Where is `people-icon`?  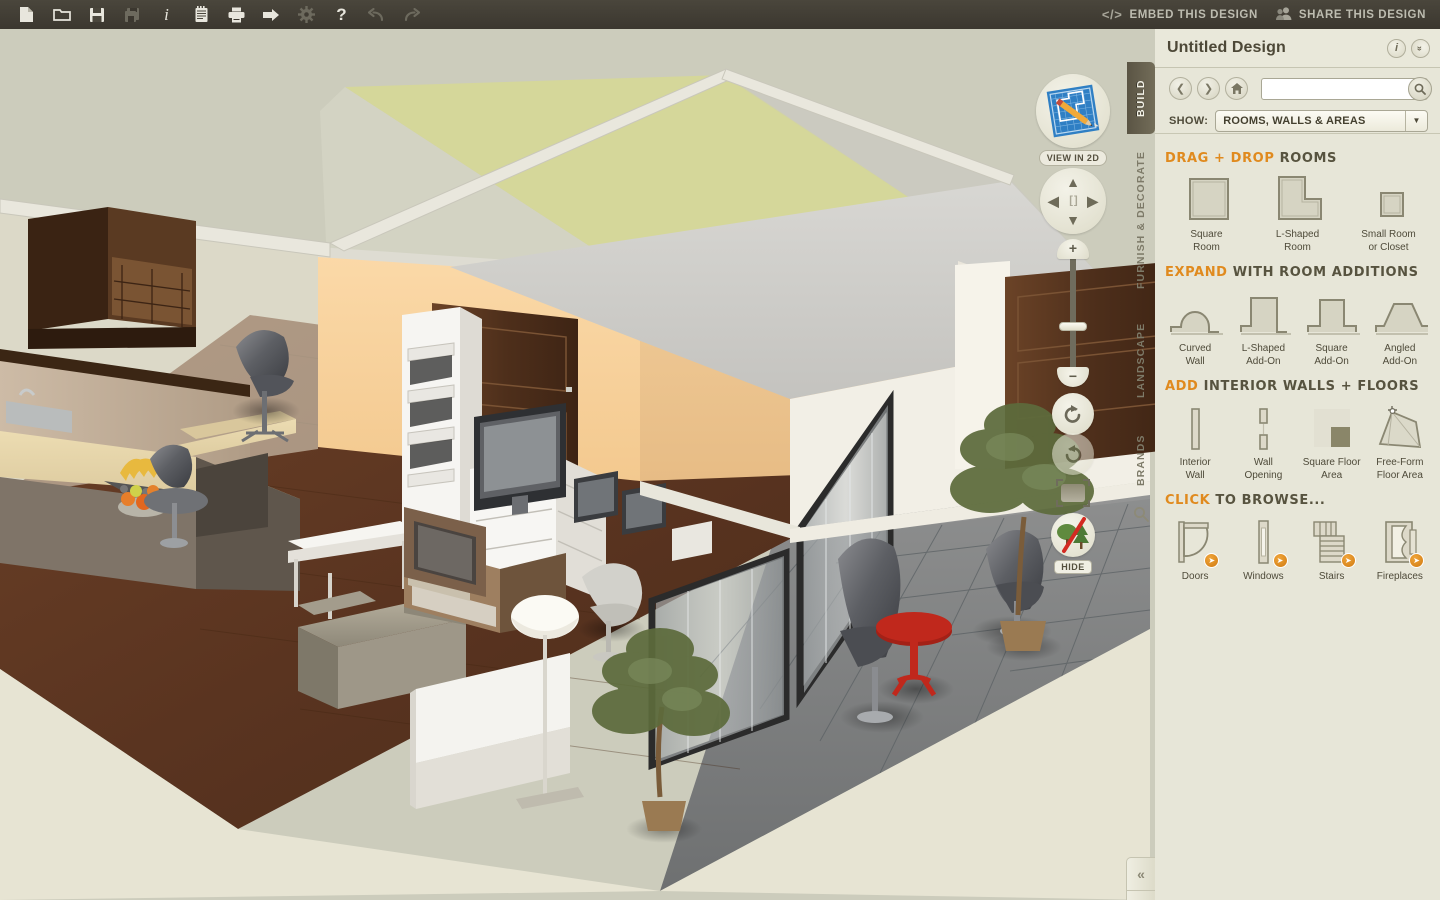
people-icon is located at coordinates (1283, 14).